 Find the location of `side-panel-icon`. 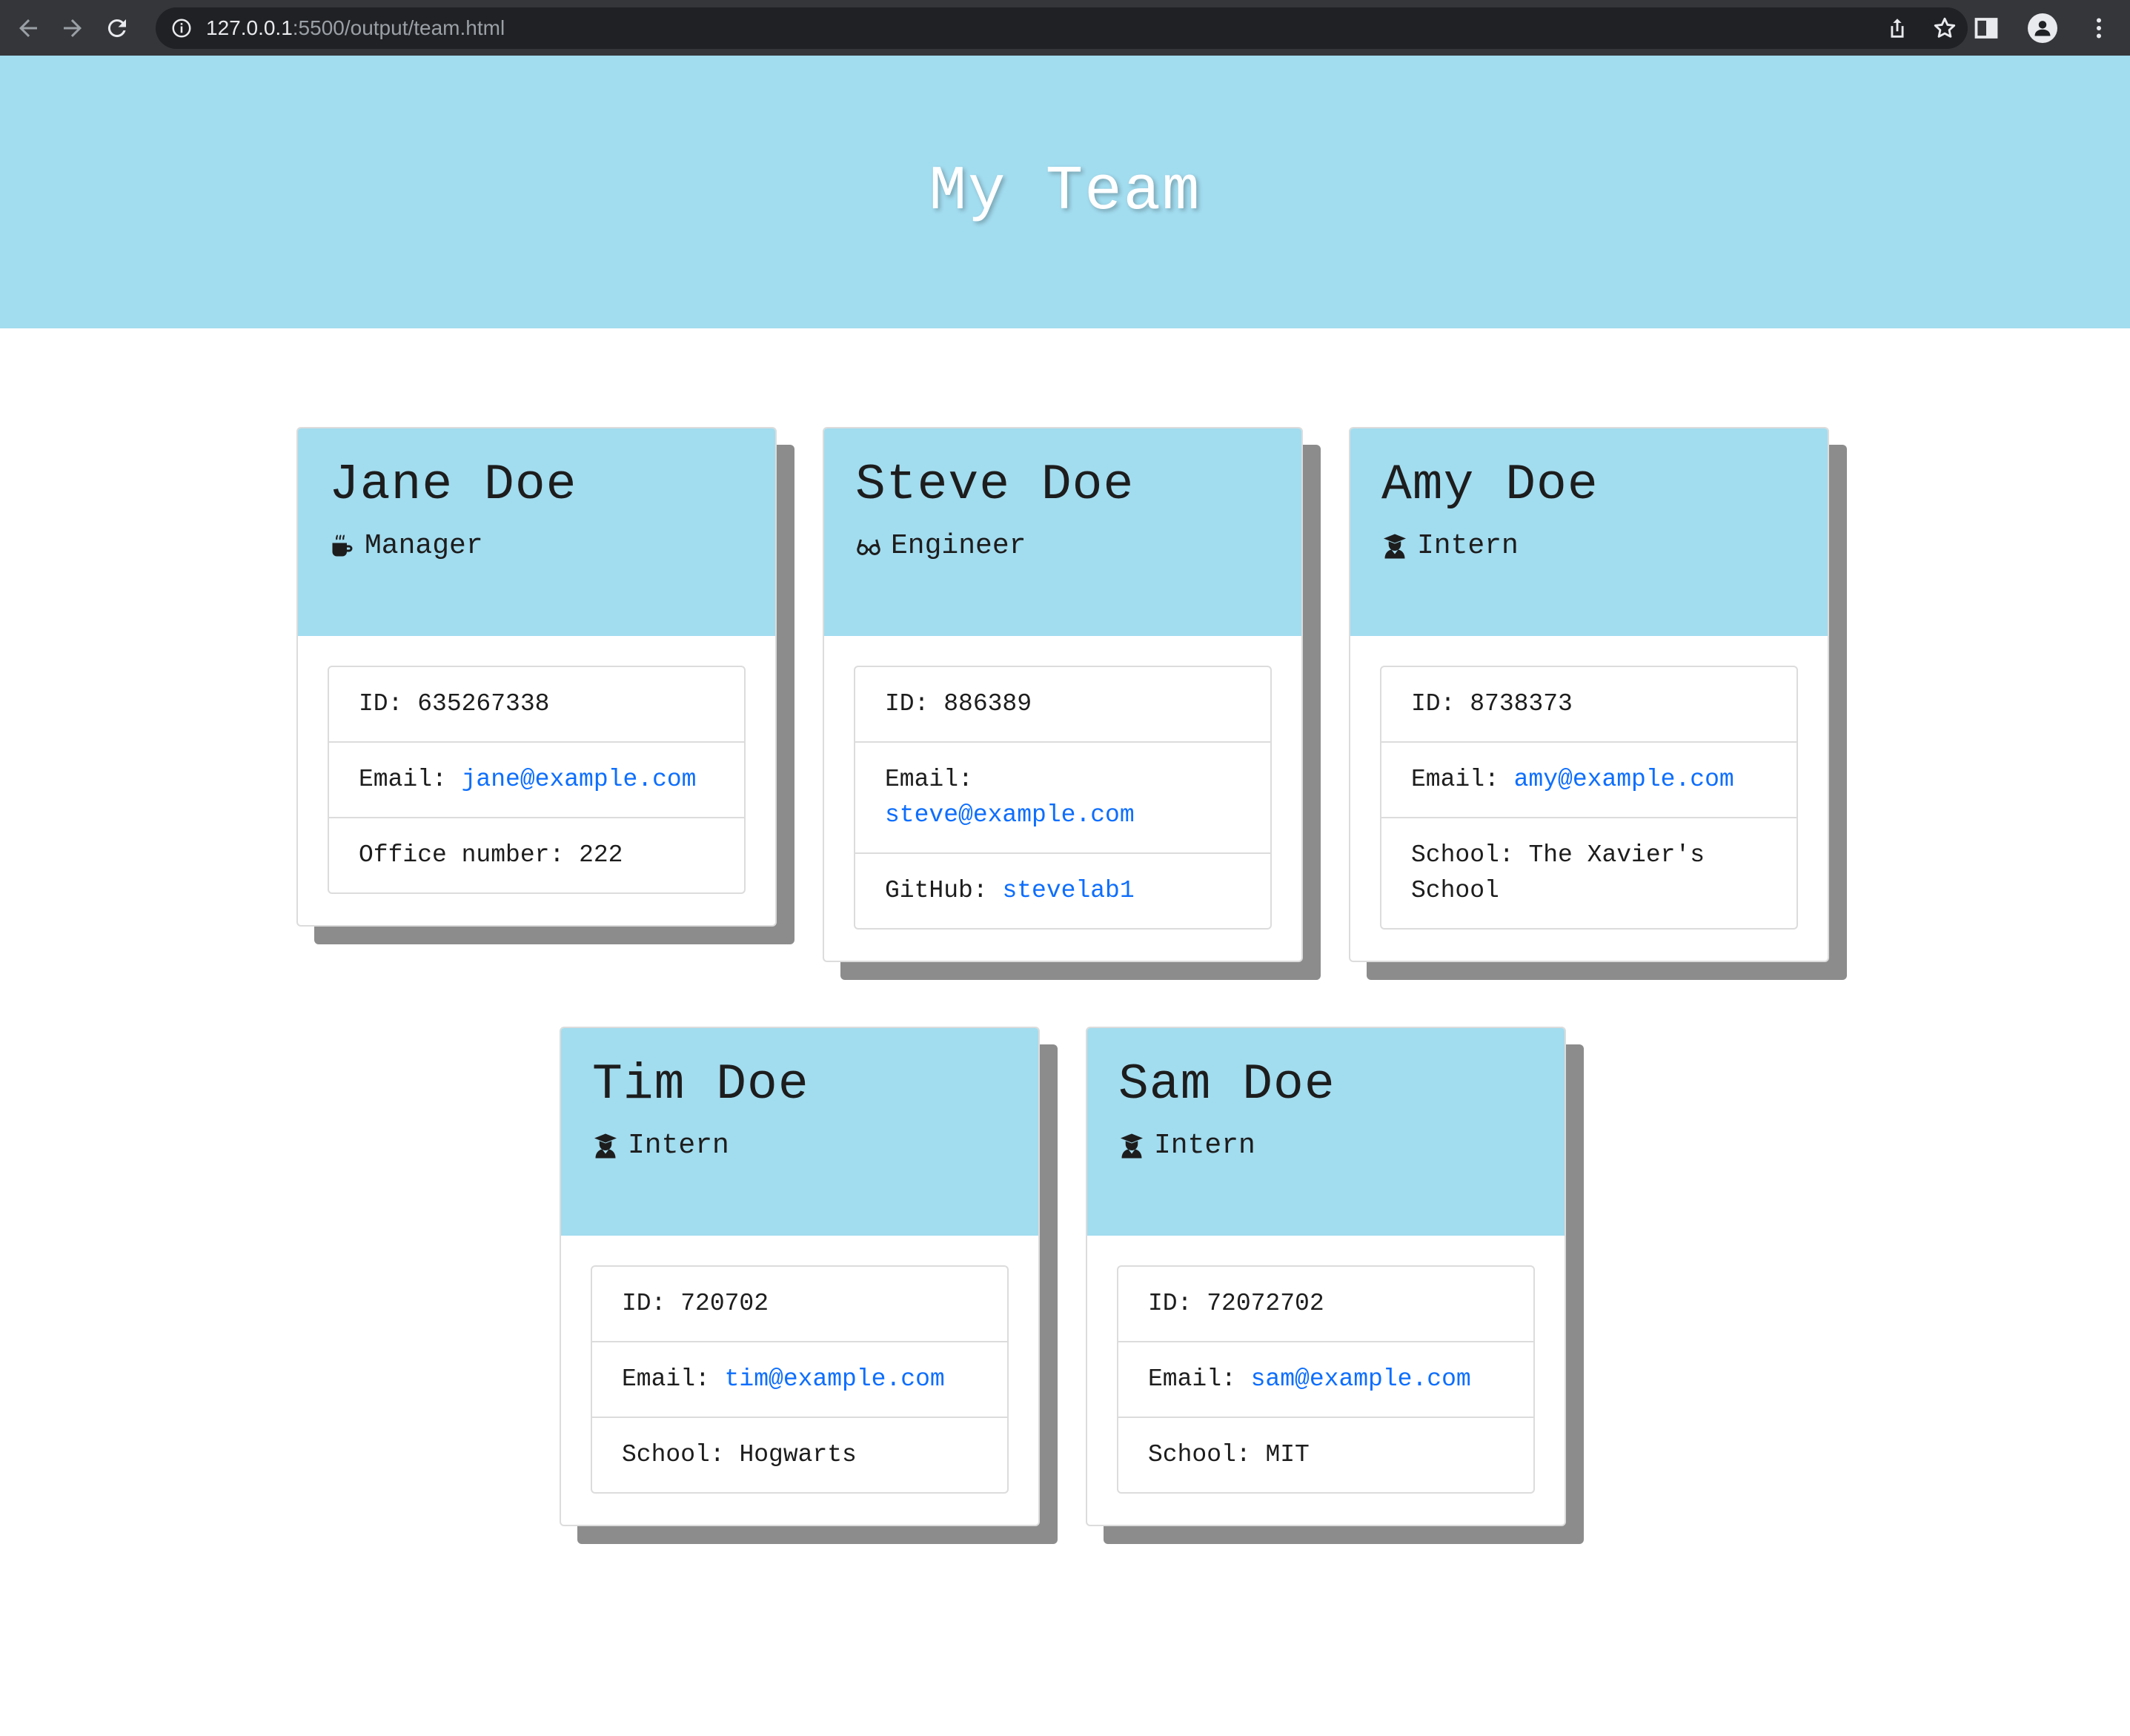

side-panel-icon is located at coordinates (1986, 28).